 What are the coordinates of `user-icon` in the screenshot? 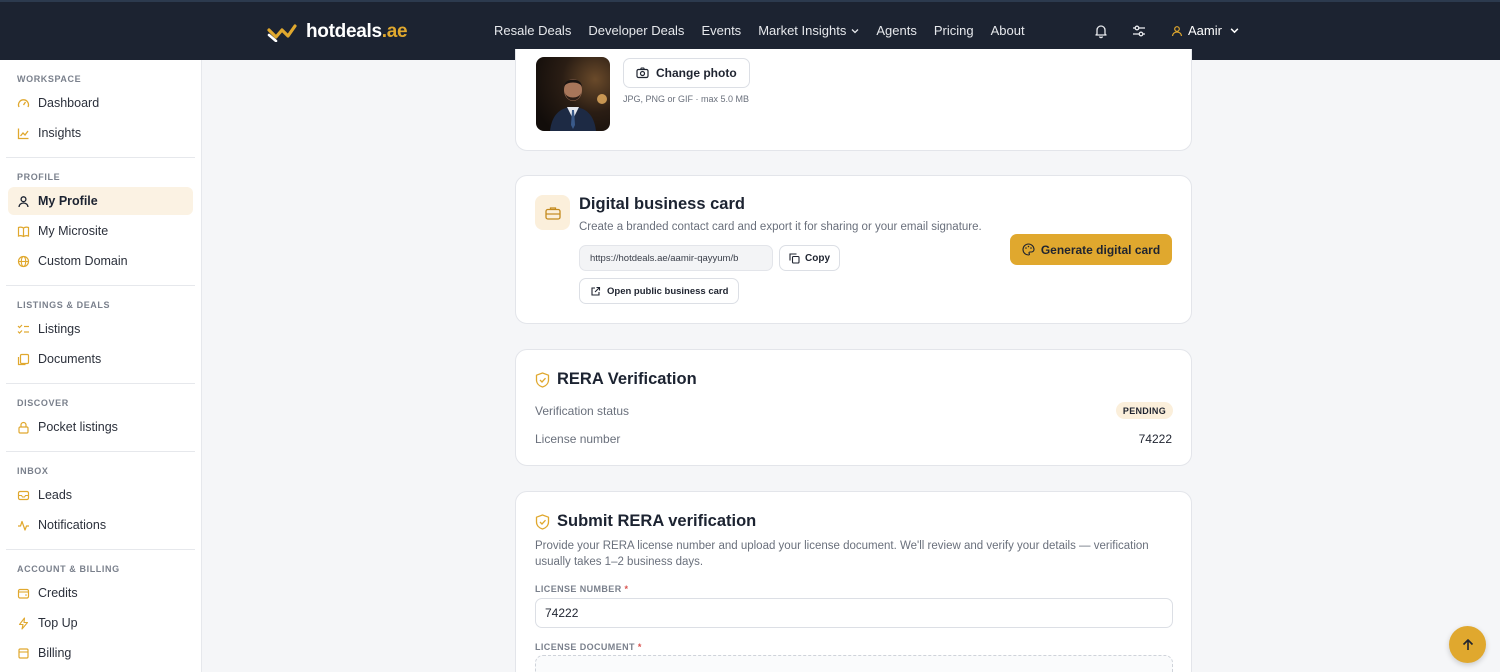 It's located at (1177, 30).